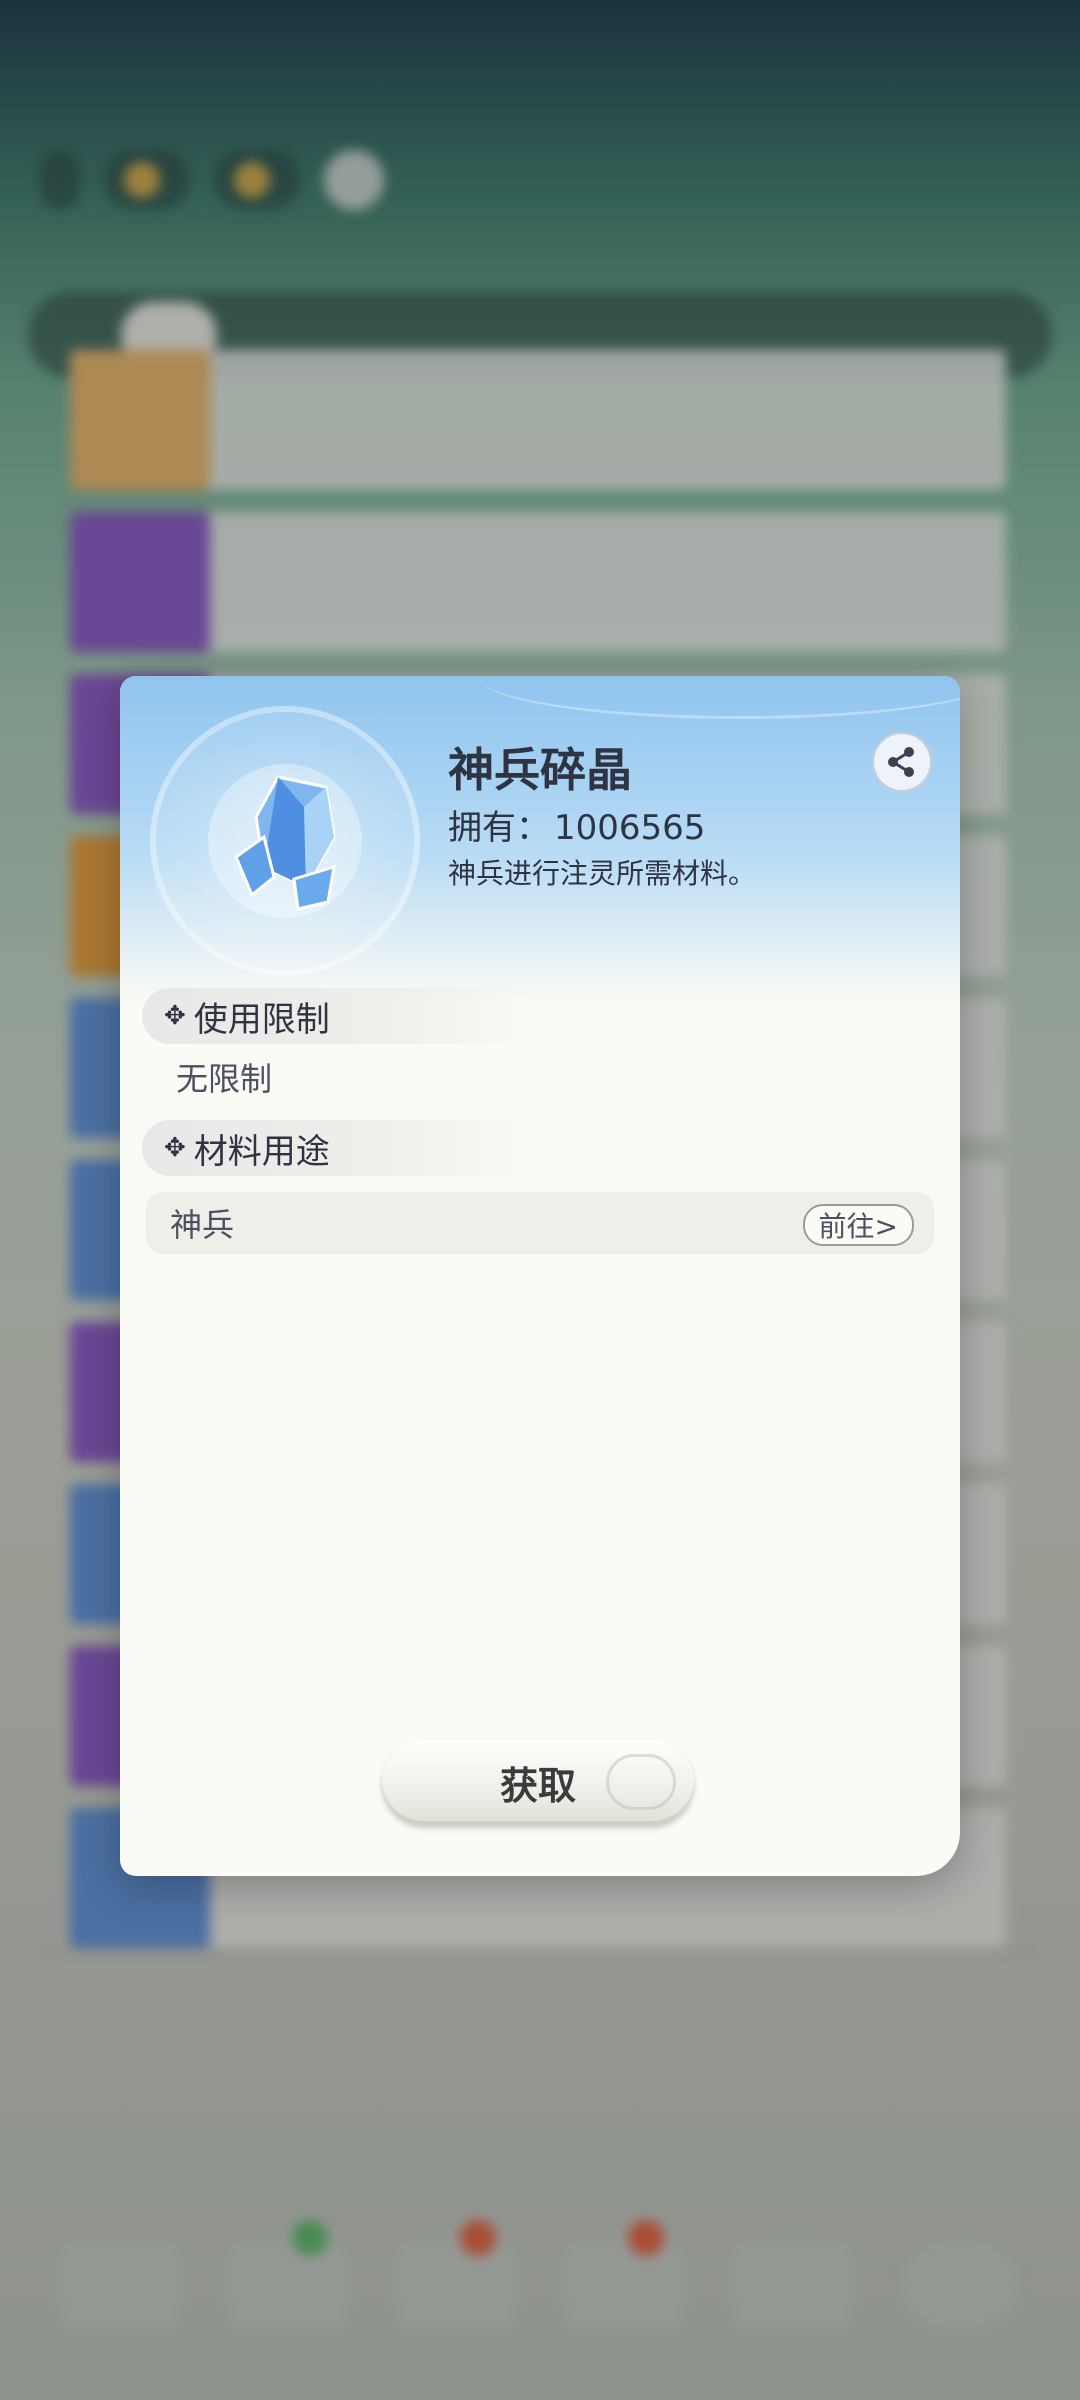  Describe the element at coordinates (499, 828) in the screenshot. I see `owned-label: 拥有：` at that location.